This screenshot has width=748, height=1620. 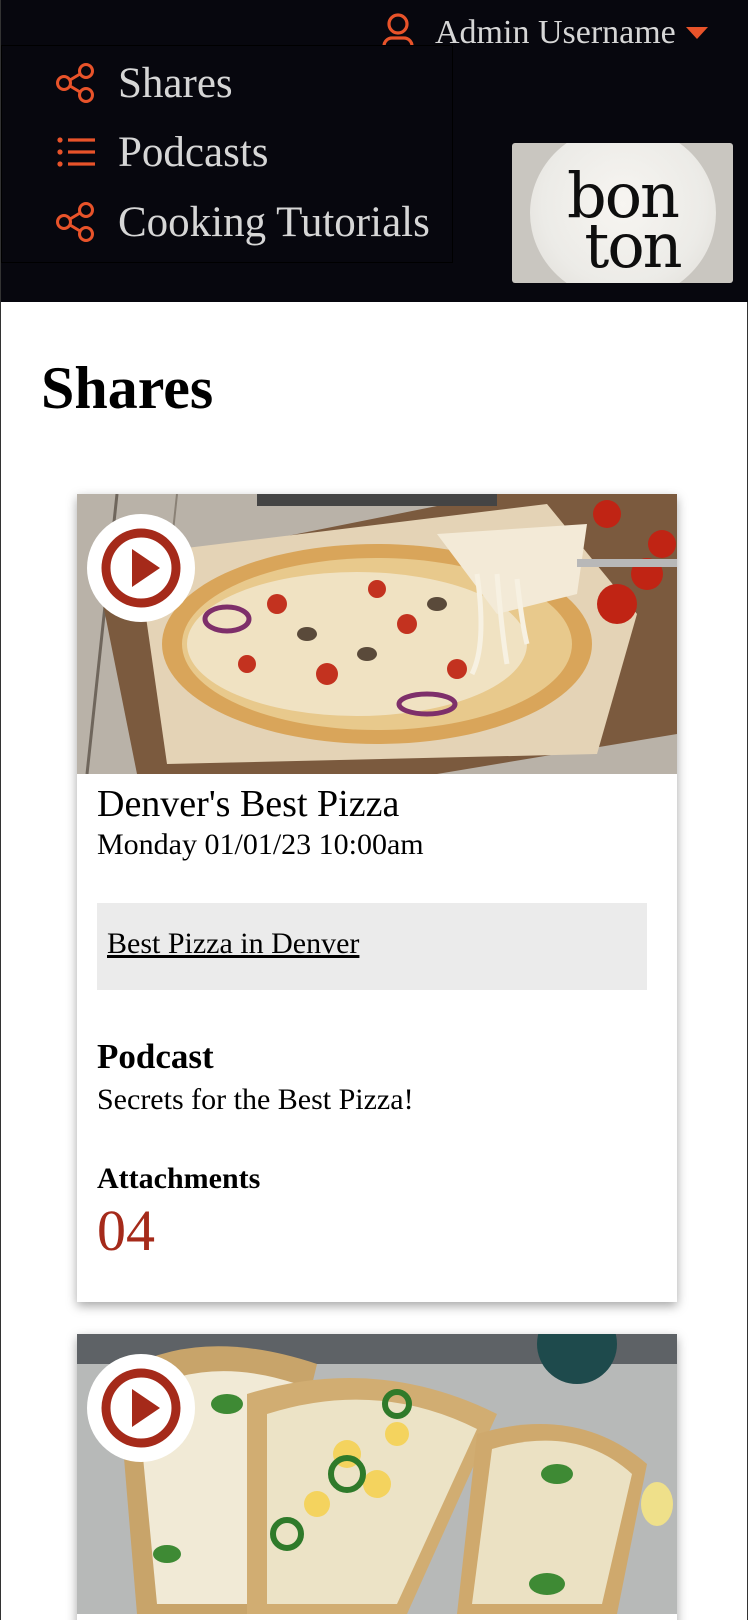 I want to click on attachments-heading: Attachments, so click(x=179, y=1178).